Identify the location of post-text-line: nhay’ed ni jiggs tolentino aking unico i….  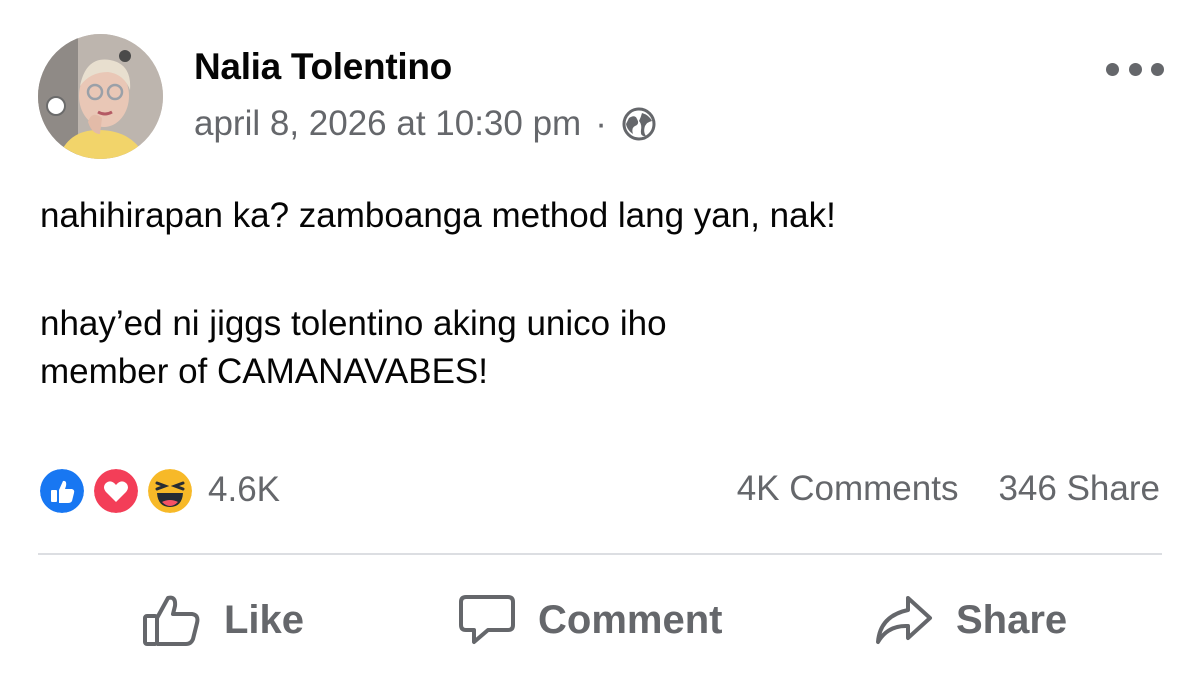
(353, 323).